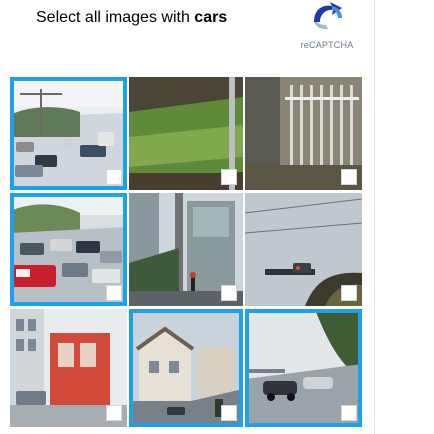 The height and width of the screenshot is (434, 434). Describe the element at coordinates (68, 249) in the screenshot. I see `grid-tile-r2c1` at that location.